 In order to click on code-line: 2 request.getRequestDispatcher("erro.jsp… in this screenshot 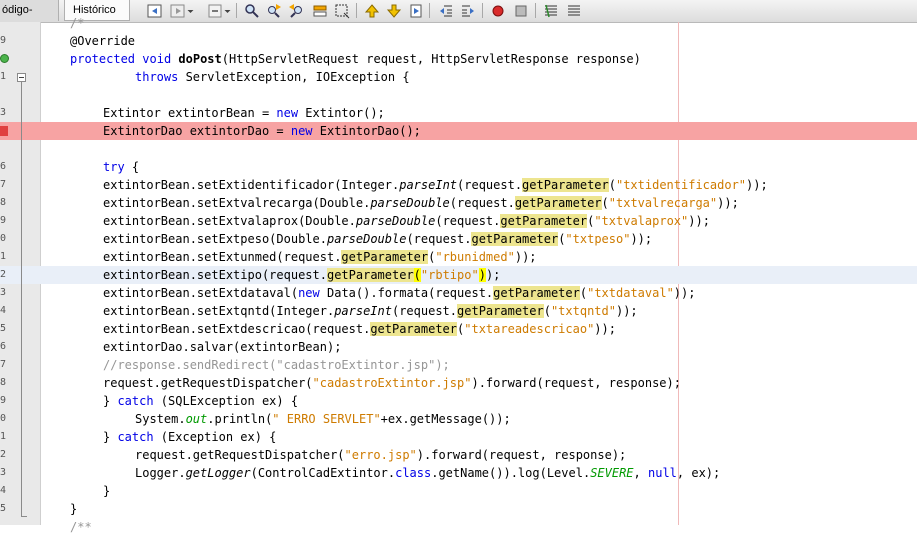, I will do `click(313, 455)`.